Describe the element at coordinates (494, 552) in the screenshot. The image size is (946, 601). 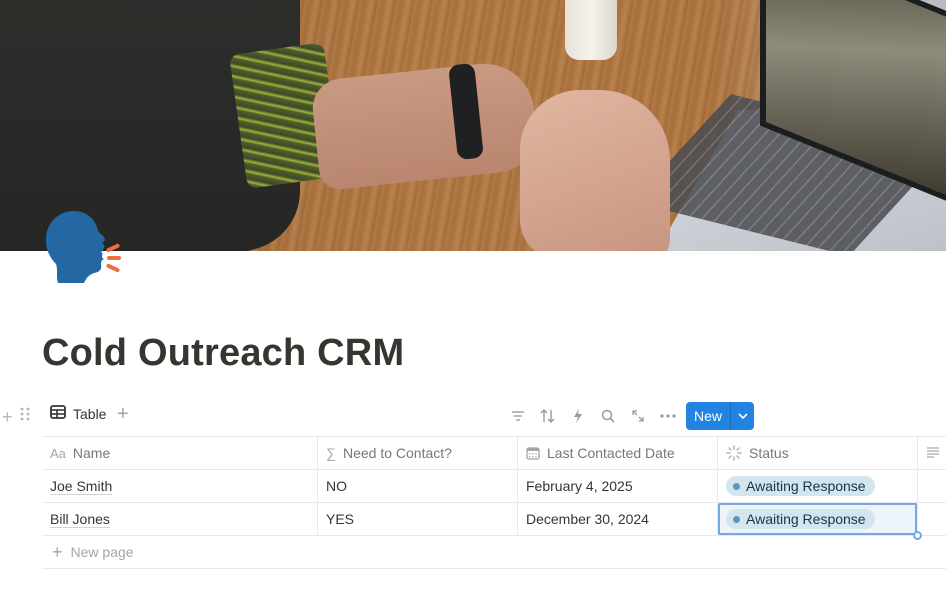
I see `new-page-button: + New page` at that location.